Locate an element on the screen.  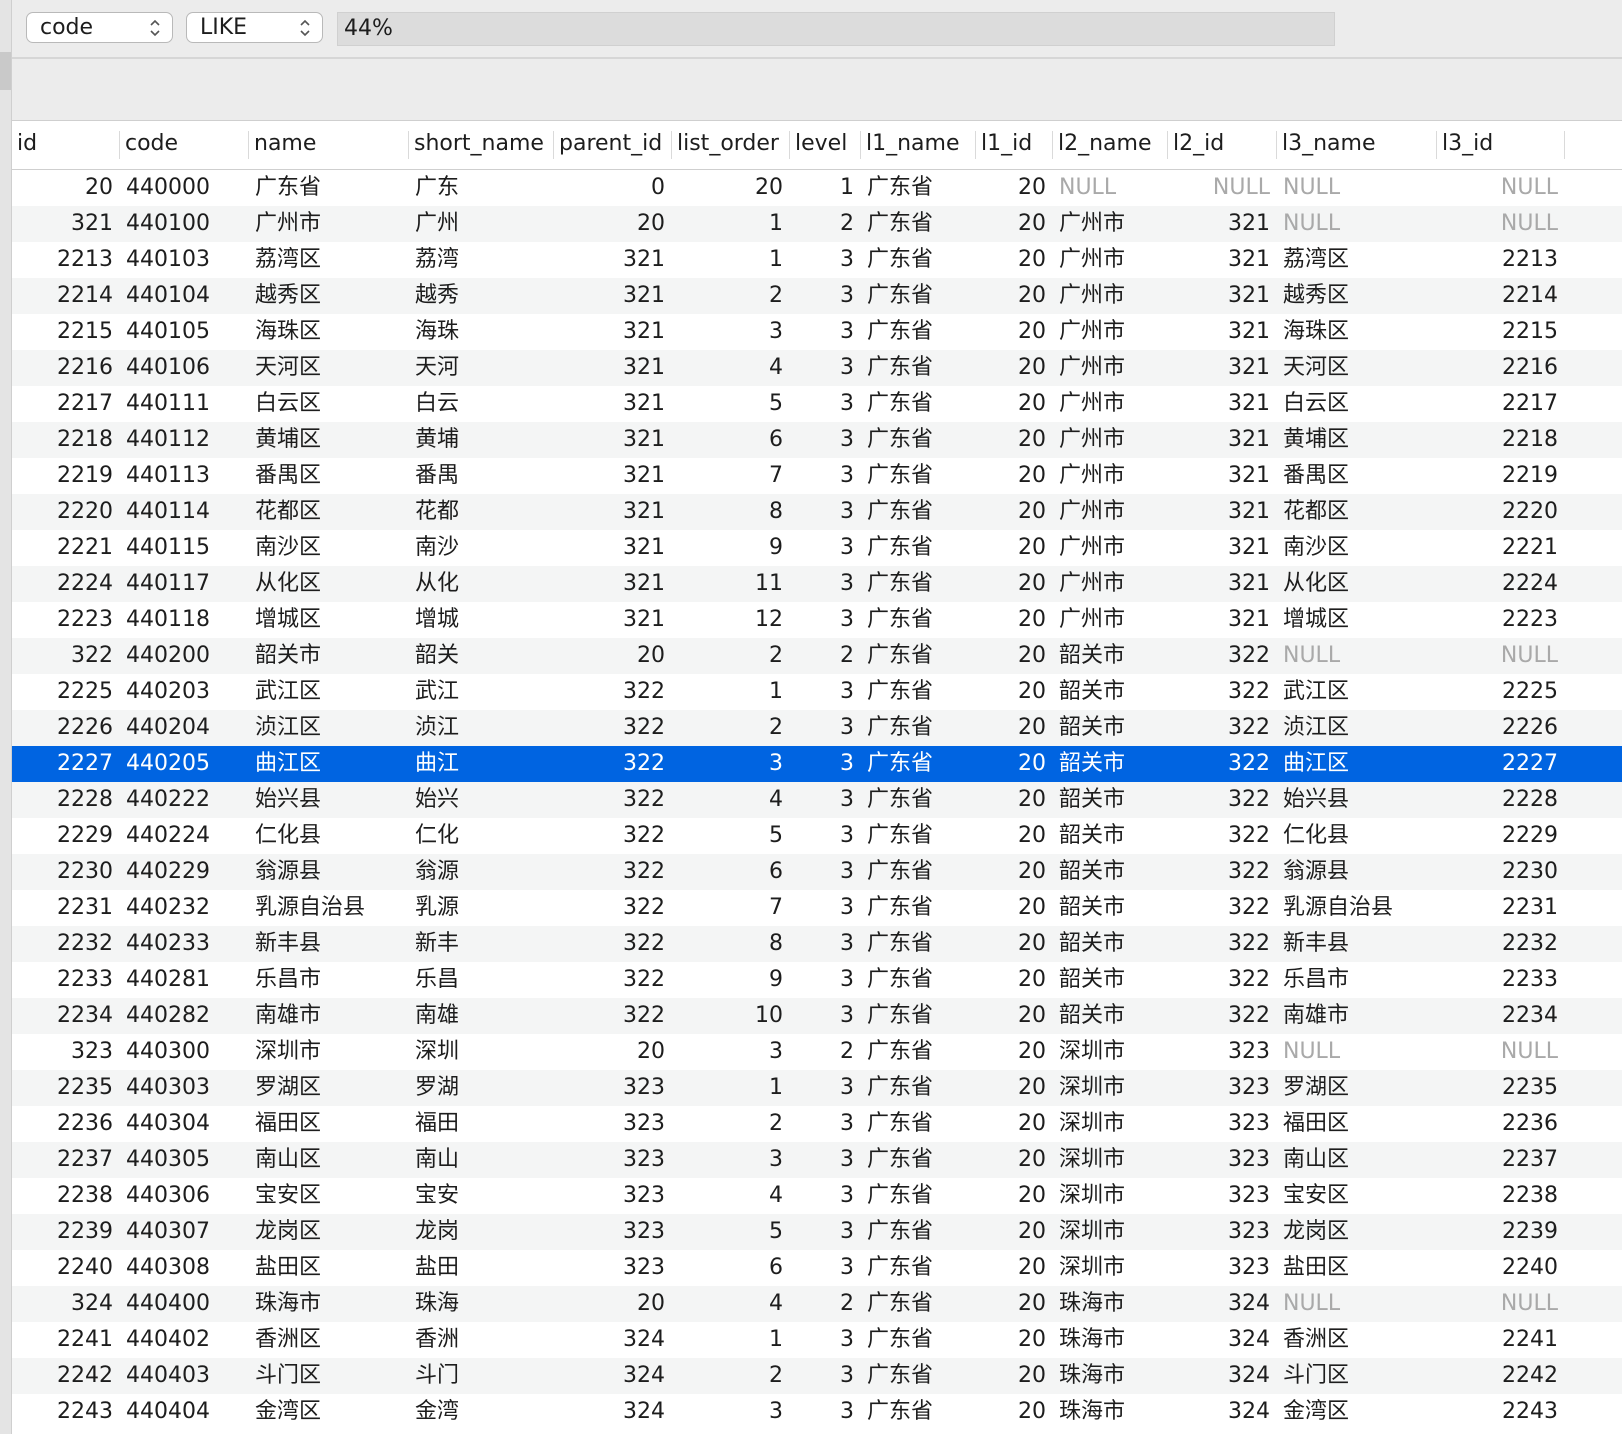
cell-id: 2229 is located at coordinates (66, 836).